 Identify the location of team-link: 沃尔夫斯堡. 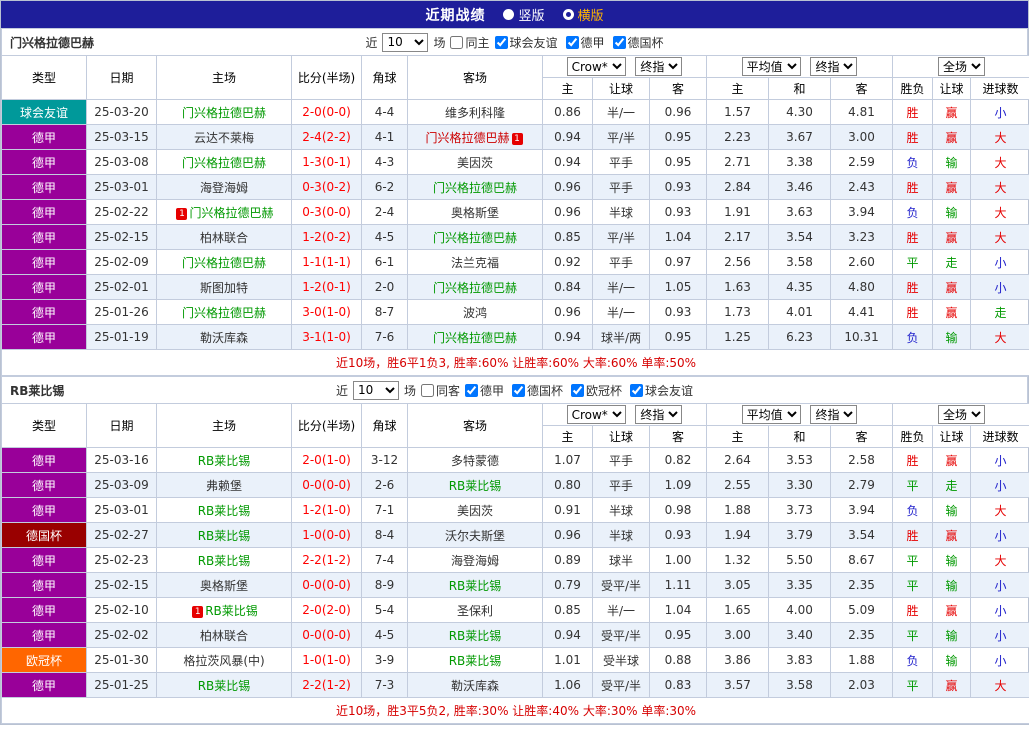
(475, 536).